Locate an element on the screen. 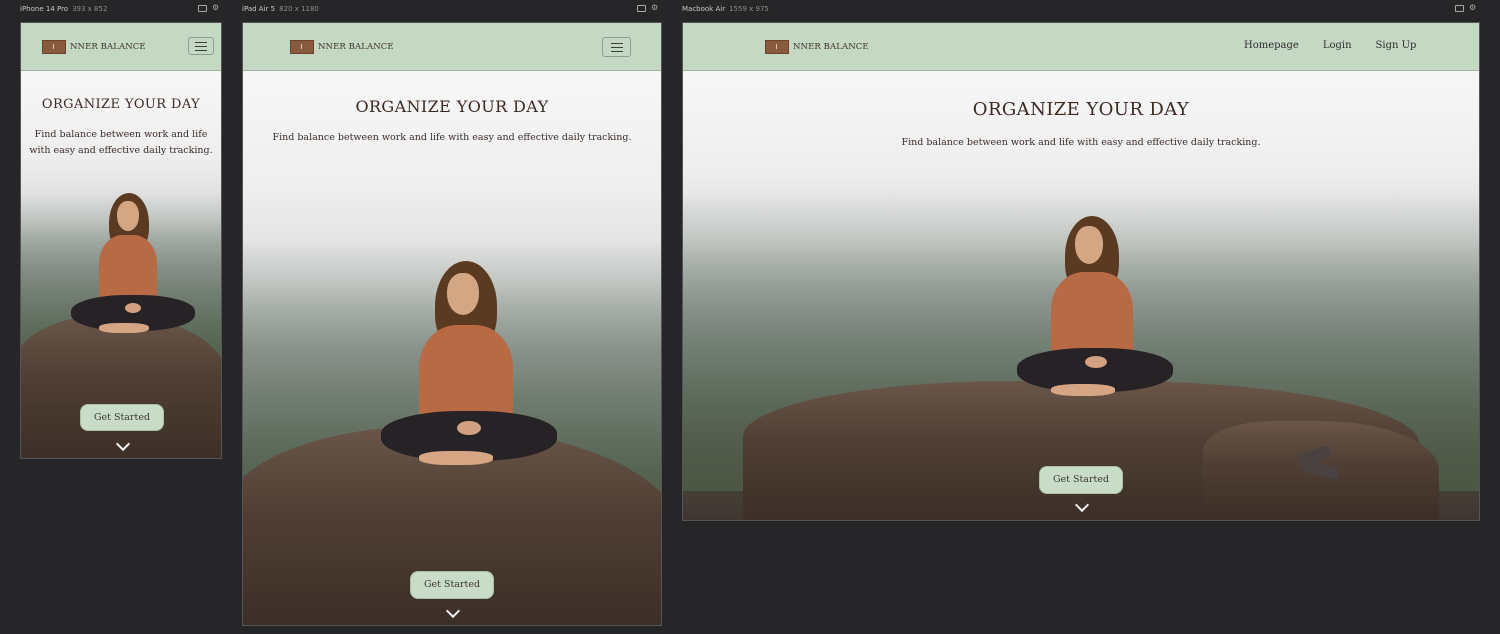 The image size is (1500, 634). device-dims: 820 x 1180 is located at coordinates (299, 9).